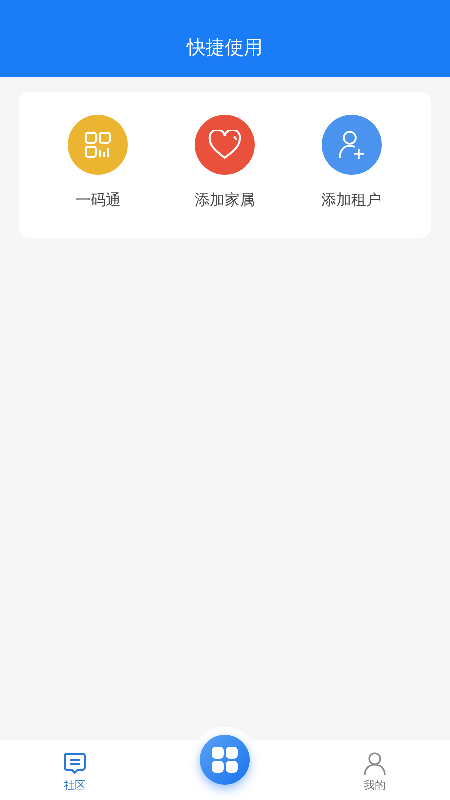 Image resolution: width=450 pixels, height=800 pixels. Describe the element at coordinates (224, 200) in the screenshot. I see `shortcut-label: 添加家属` at that location.